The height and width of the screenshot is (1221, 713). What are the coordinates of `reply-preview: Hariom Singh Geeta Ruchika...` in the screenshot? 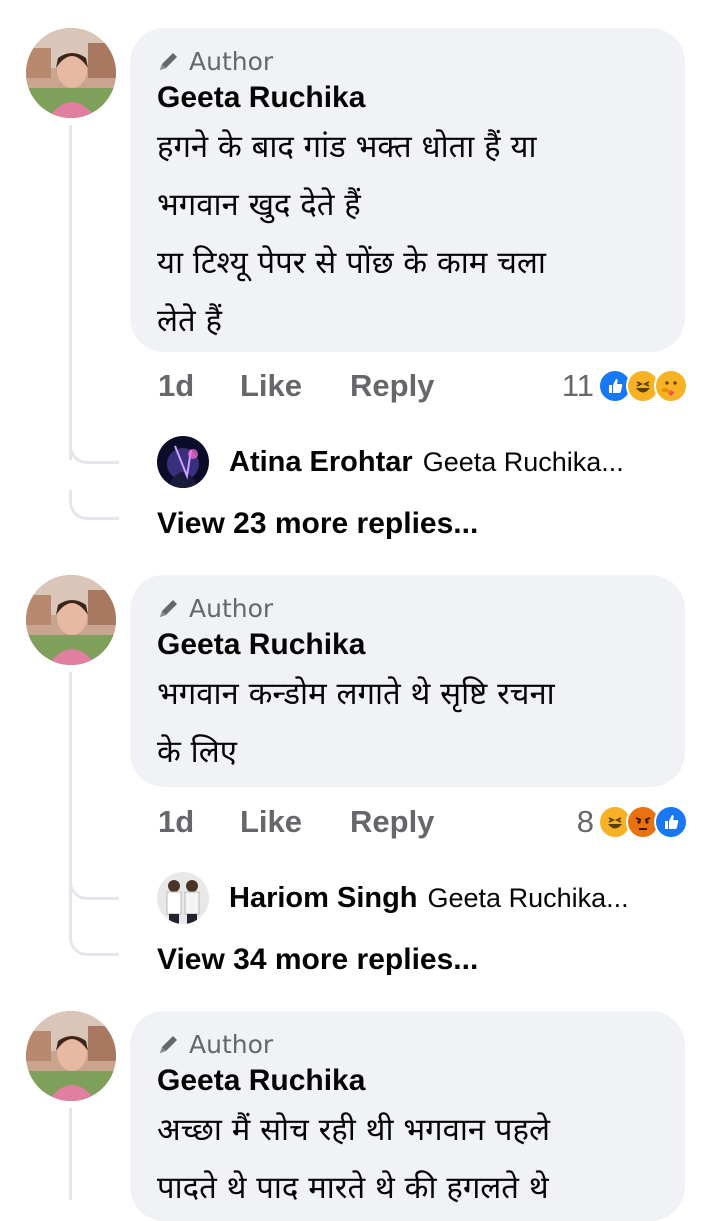 It's located at (393, 898).